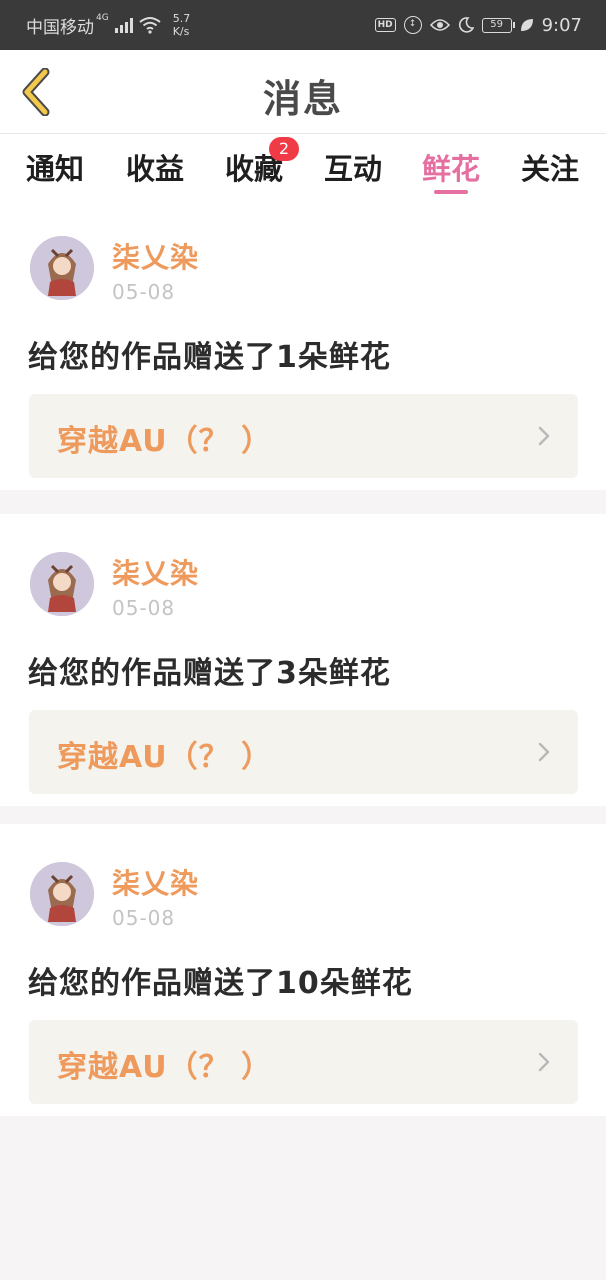  I want to click on tab-label: 鲜花, so click(450, 169).